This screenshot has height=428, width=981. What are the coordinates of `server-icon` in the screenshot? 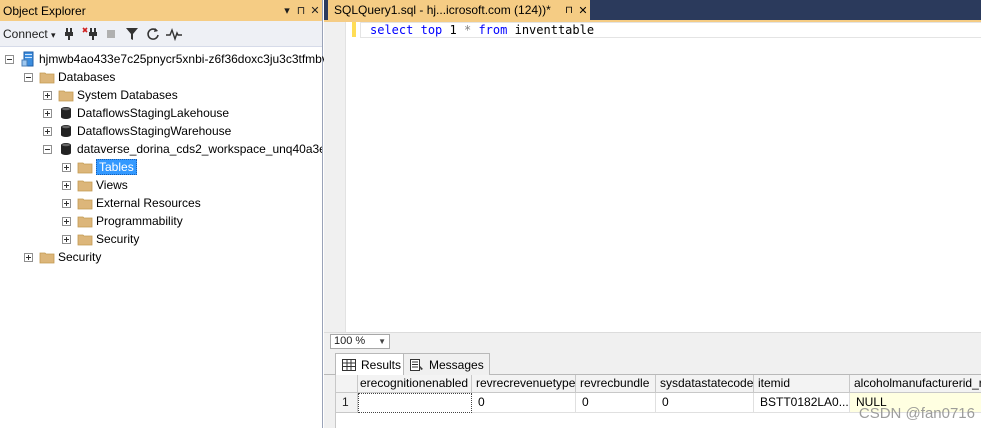 It's located at (28, 59).